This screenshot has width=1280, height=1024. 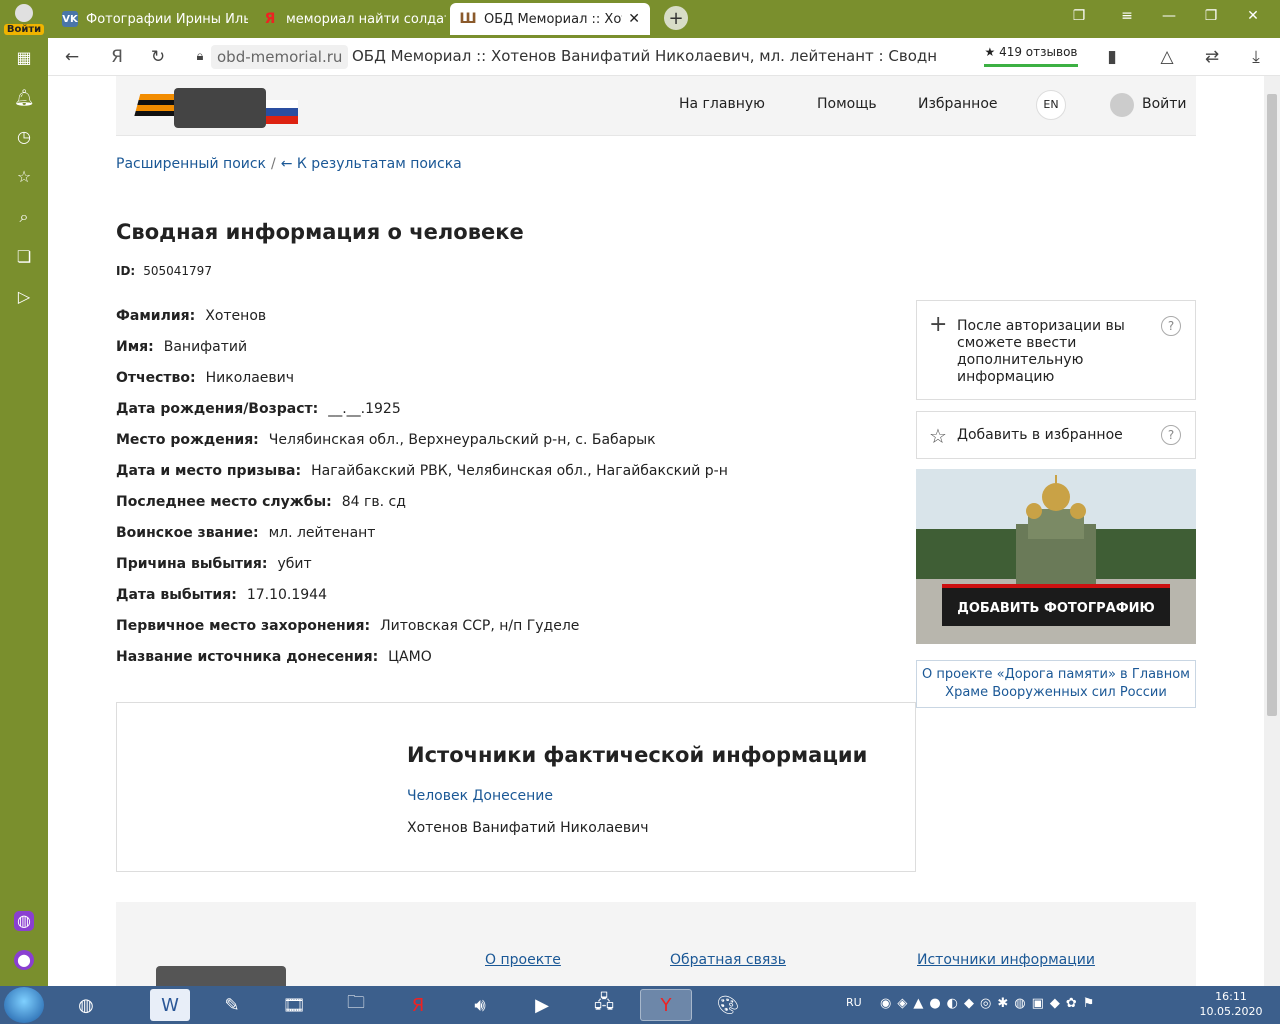 I want to click on start-button, so click(x=24, y=1005).